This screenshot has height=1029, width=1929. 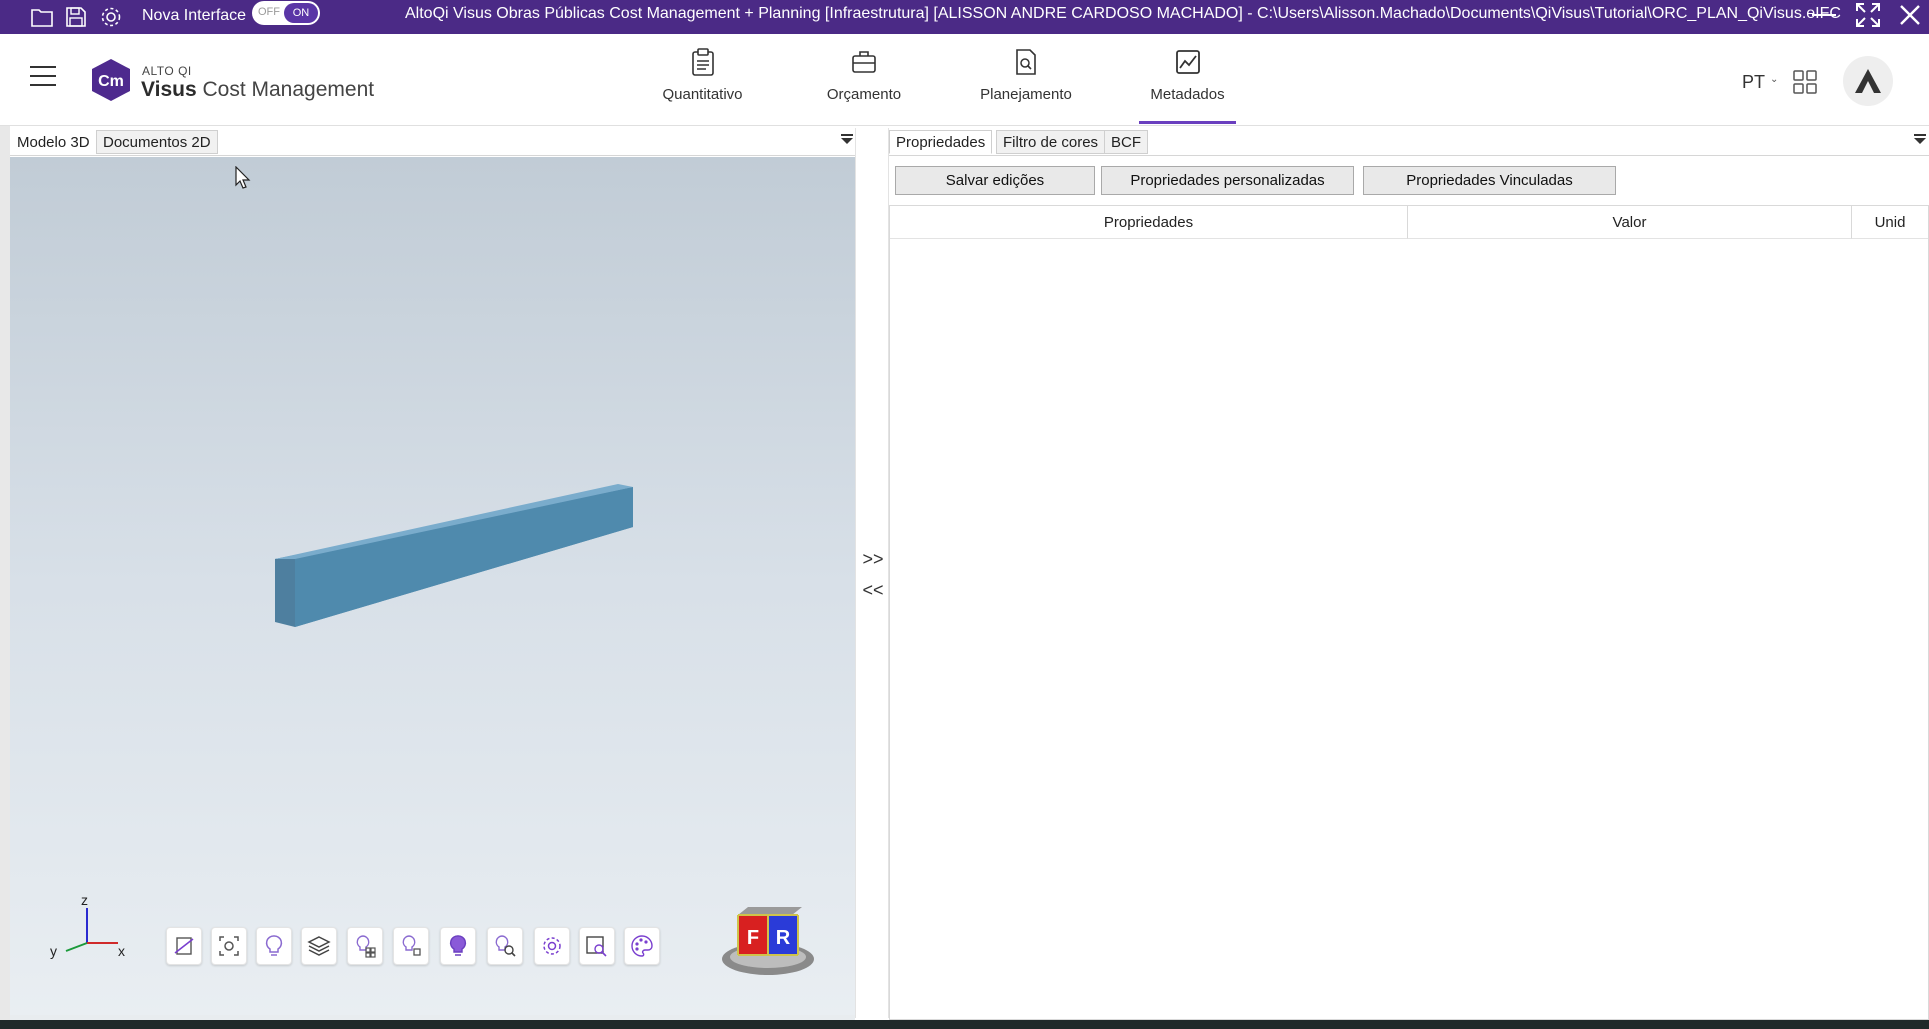 I want to click on logo-badge-text: Cm, so click(x=111, y=81).